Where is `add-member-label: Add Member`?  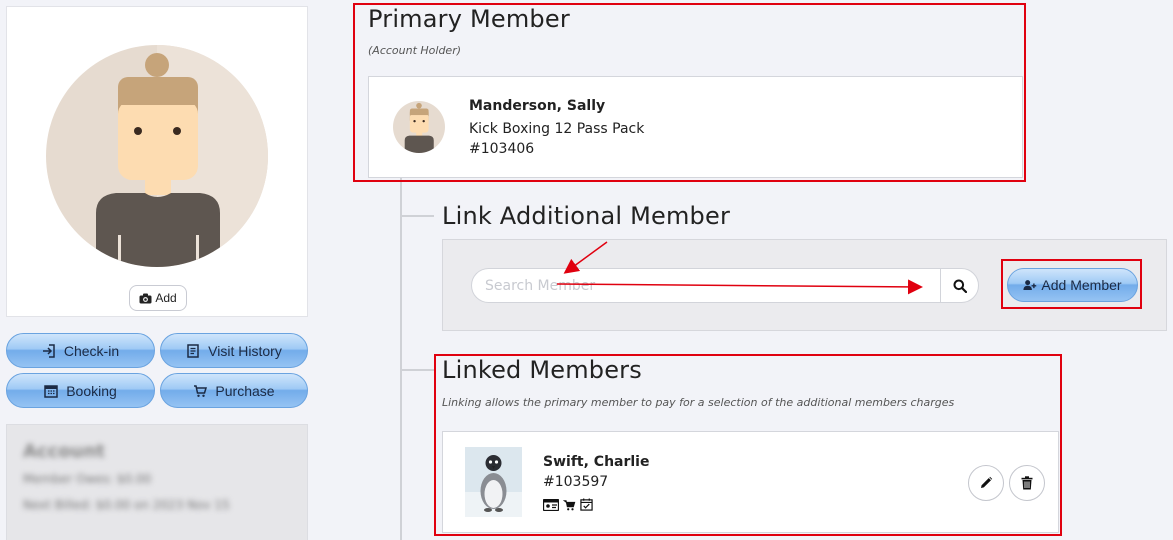
add-member-label: Add Member is located at coordinates (1081, 285).